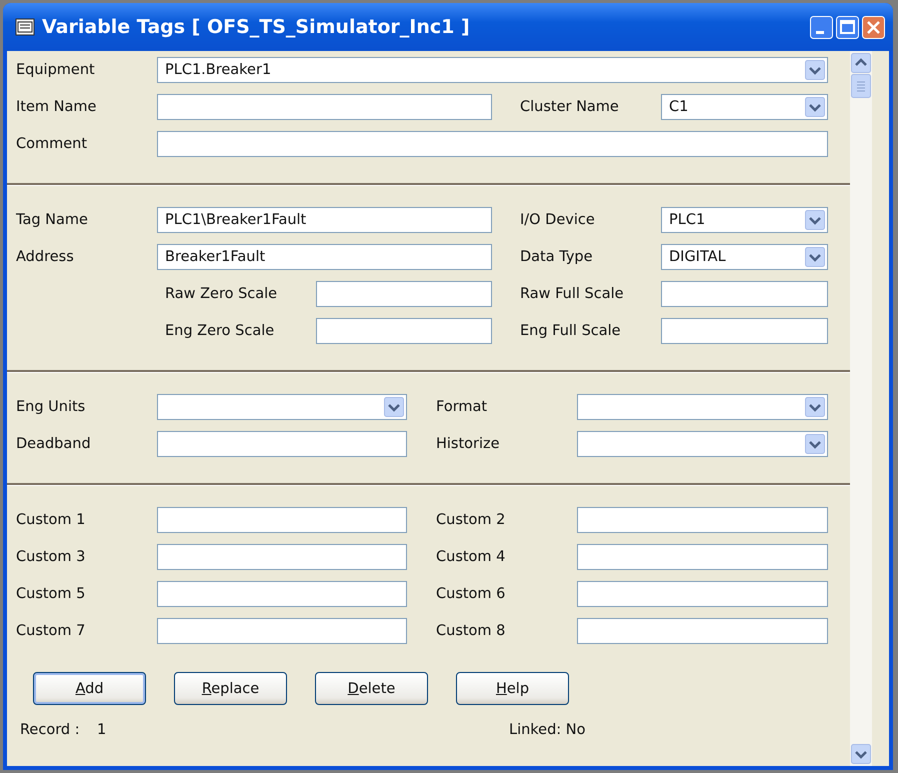 The height and width of the screenshot is (773, 898). Describe the element at coordinates (847, 27) in the screenshot. I see `maximize-button` at that location.